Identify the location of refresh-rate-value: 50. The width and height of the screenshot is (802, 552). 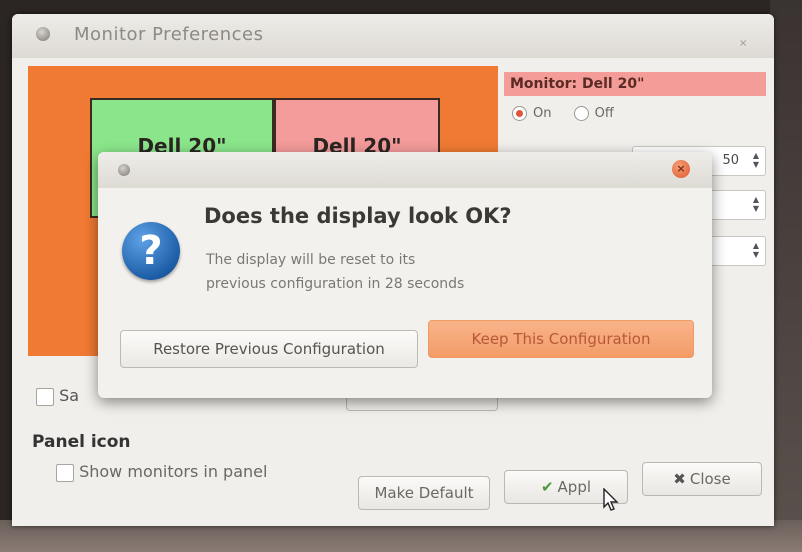
(730, 160).